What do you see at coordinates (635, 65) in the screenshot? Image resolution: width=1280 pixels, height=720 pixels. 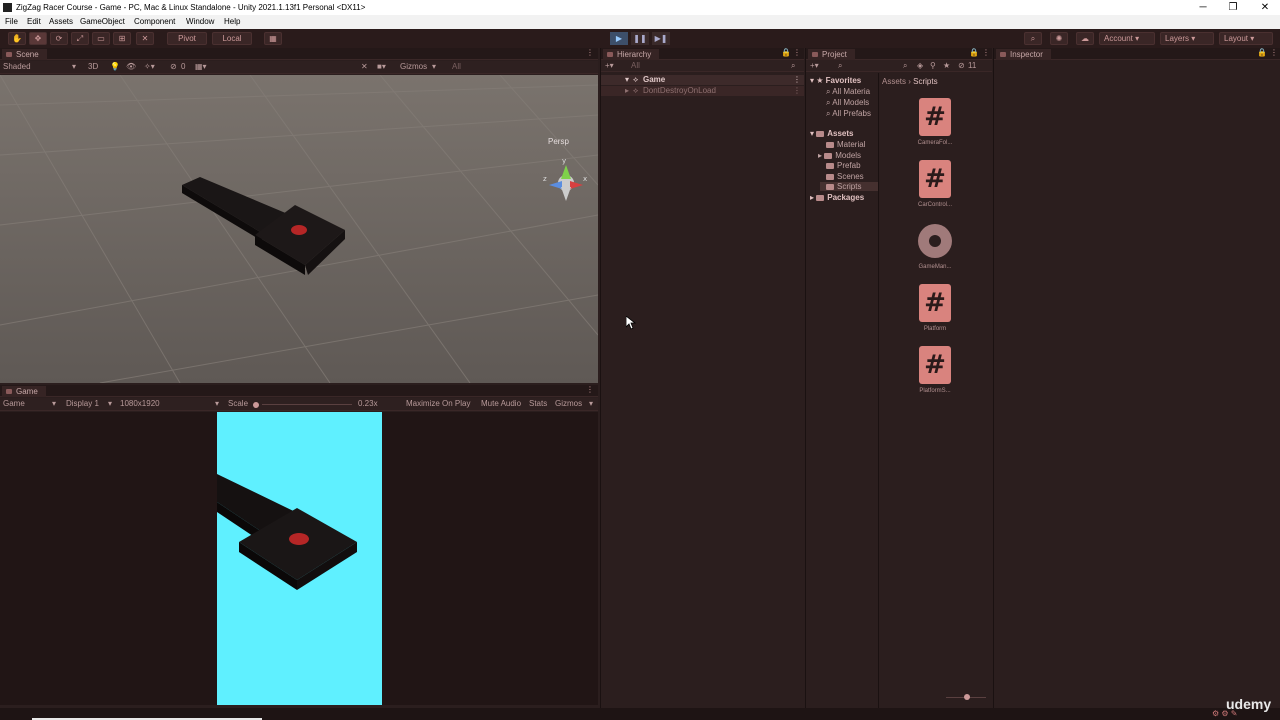 I see `hierarchy-search-input: All` at bounding box center [635, 65].